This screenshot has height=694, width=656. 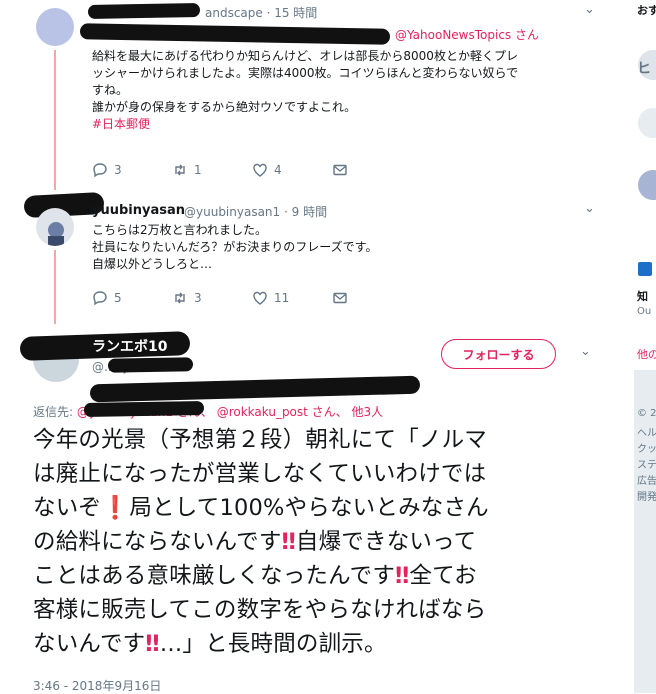 What do you see at coordinates (498, 354) in the screenshot?
I see `follow-button: フォローする` at bounding box center [498, 354].